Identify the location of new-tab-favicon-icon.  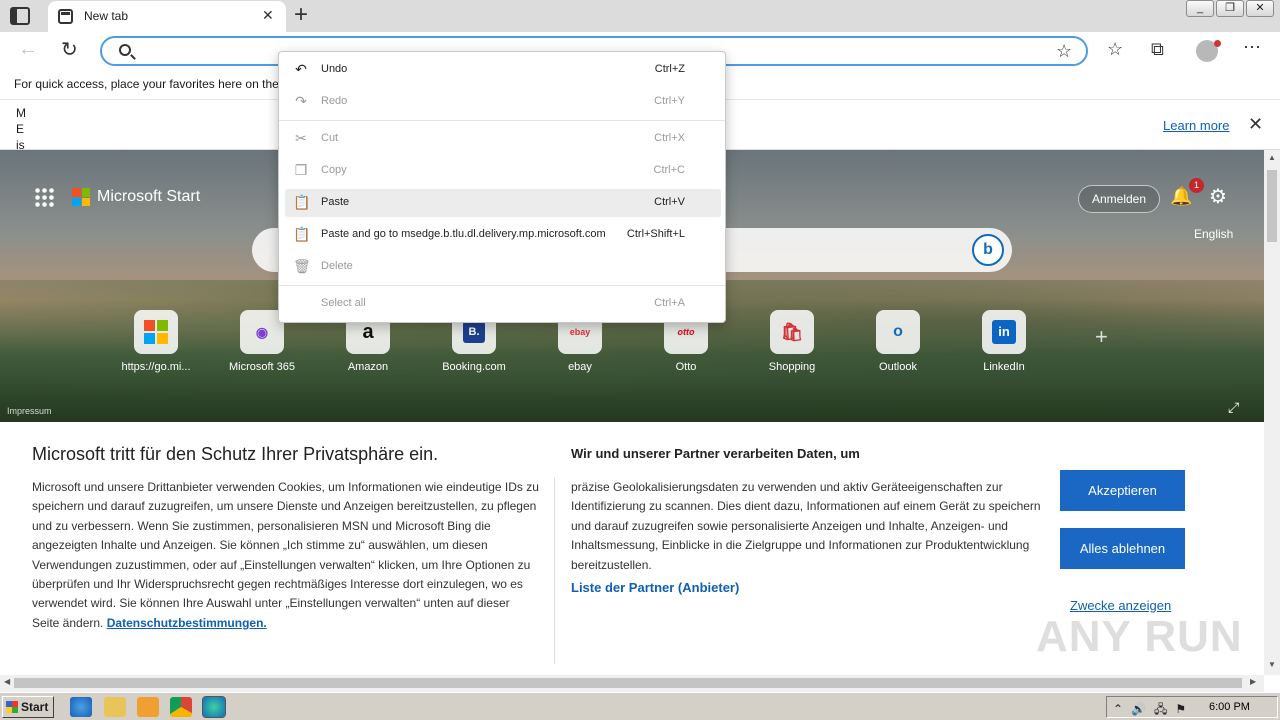
(65, 16).